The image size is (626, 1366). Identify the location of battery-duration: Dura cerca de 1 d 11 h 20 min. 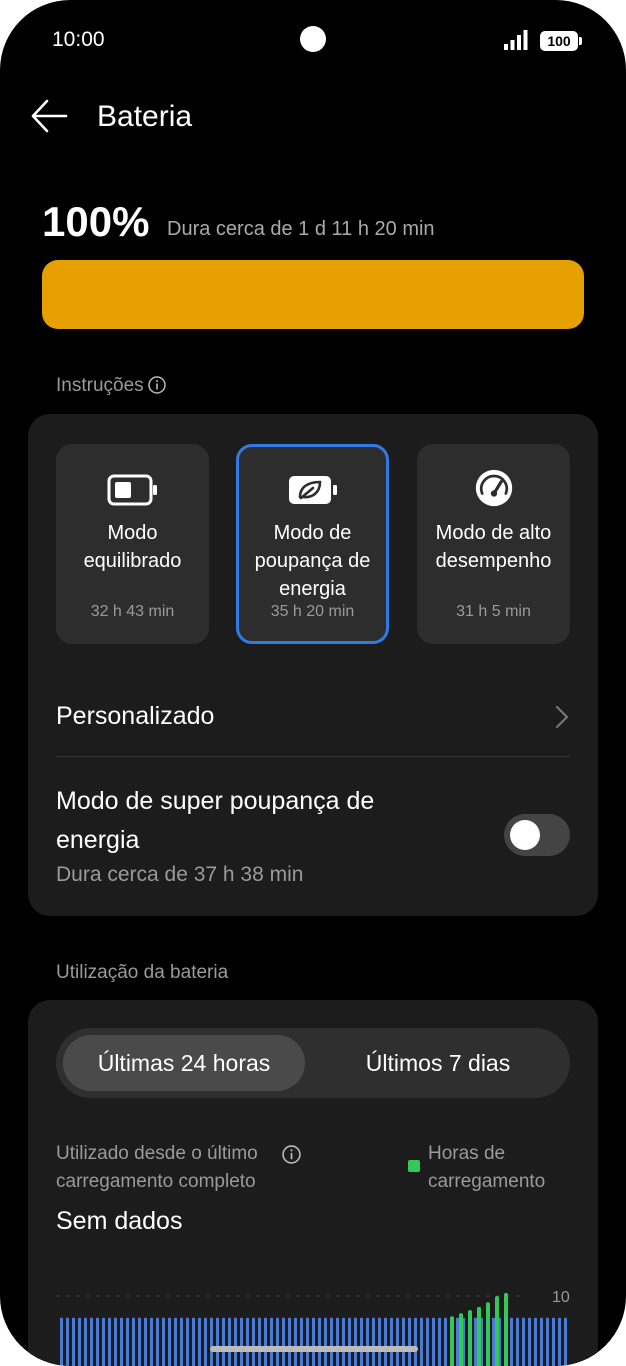
(301, 229).